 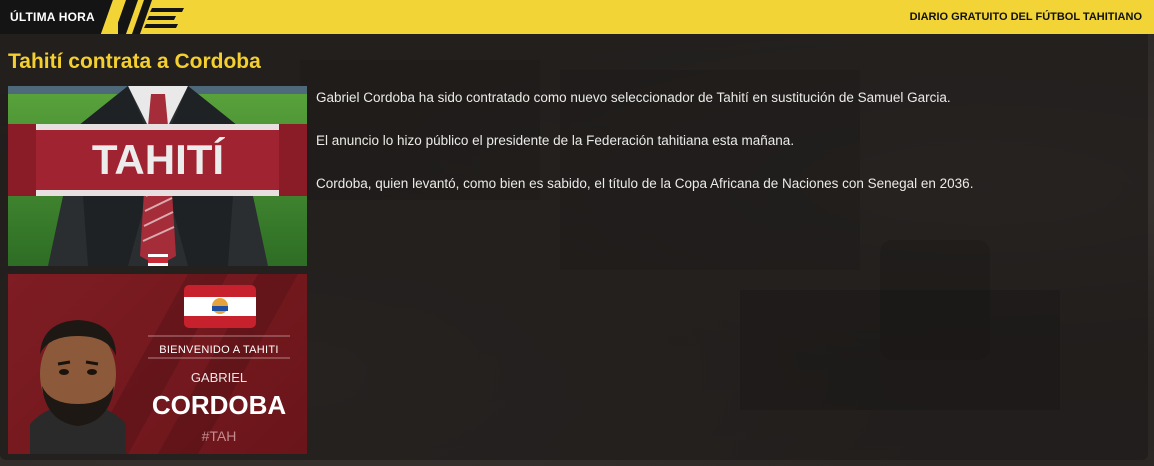 I want to click on scarf-image: TAHITÍ, so click(x=157, y=176).